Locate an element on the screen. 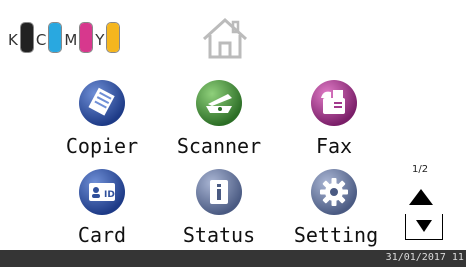 This screenshot has height=267, width=466. svg-text: ID is located at coordinates (109, 195).